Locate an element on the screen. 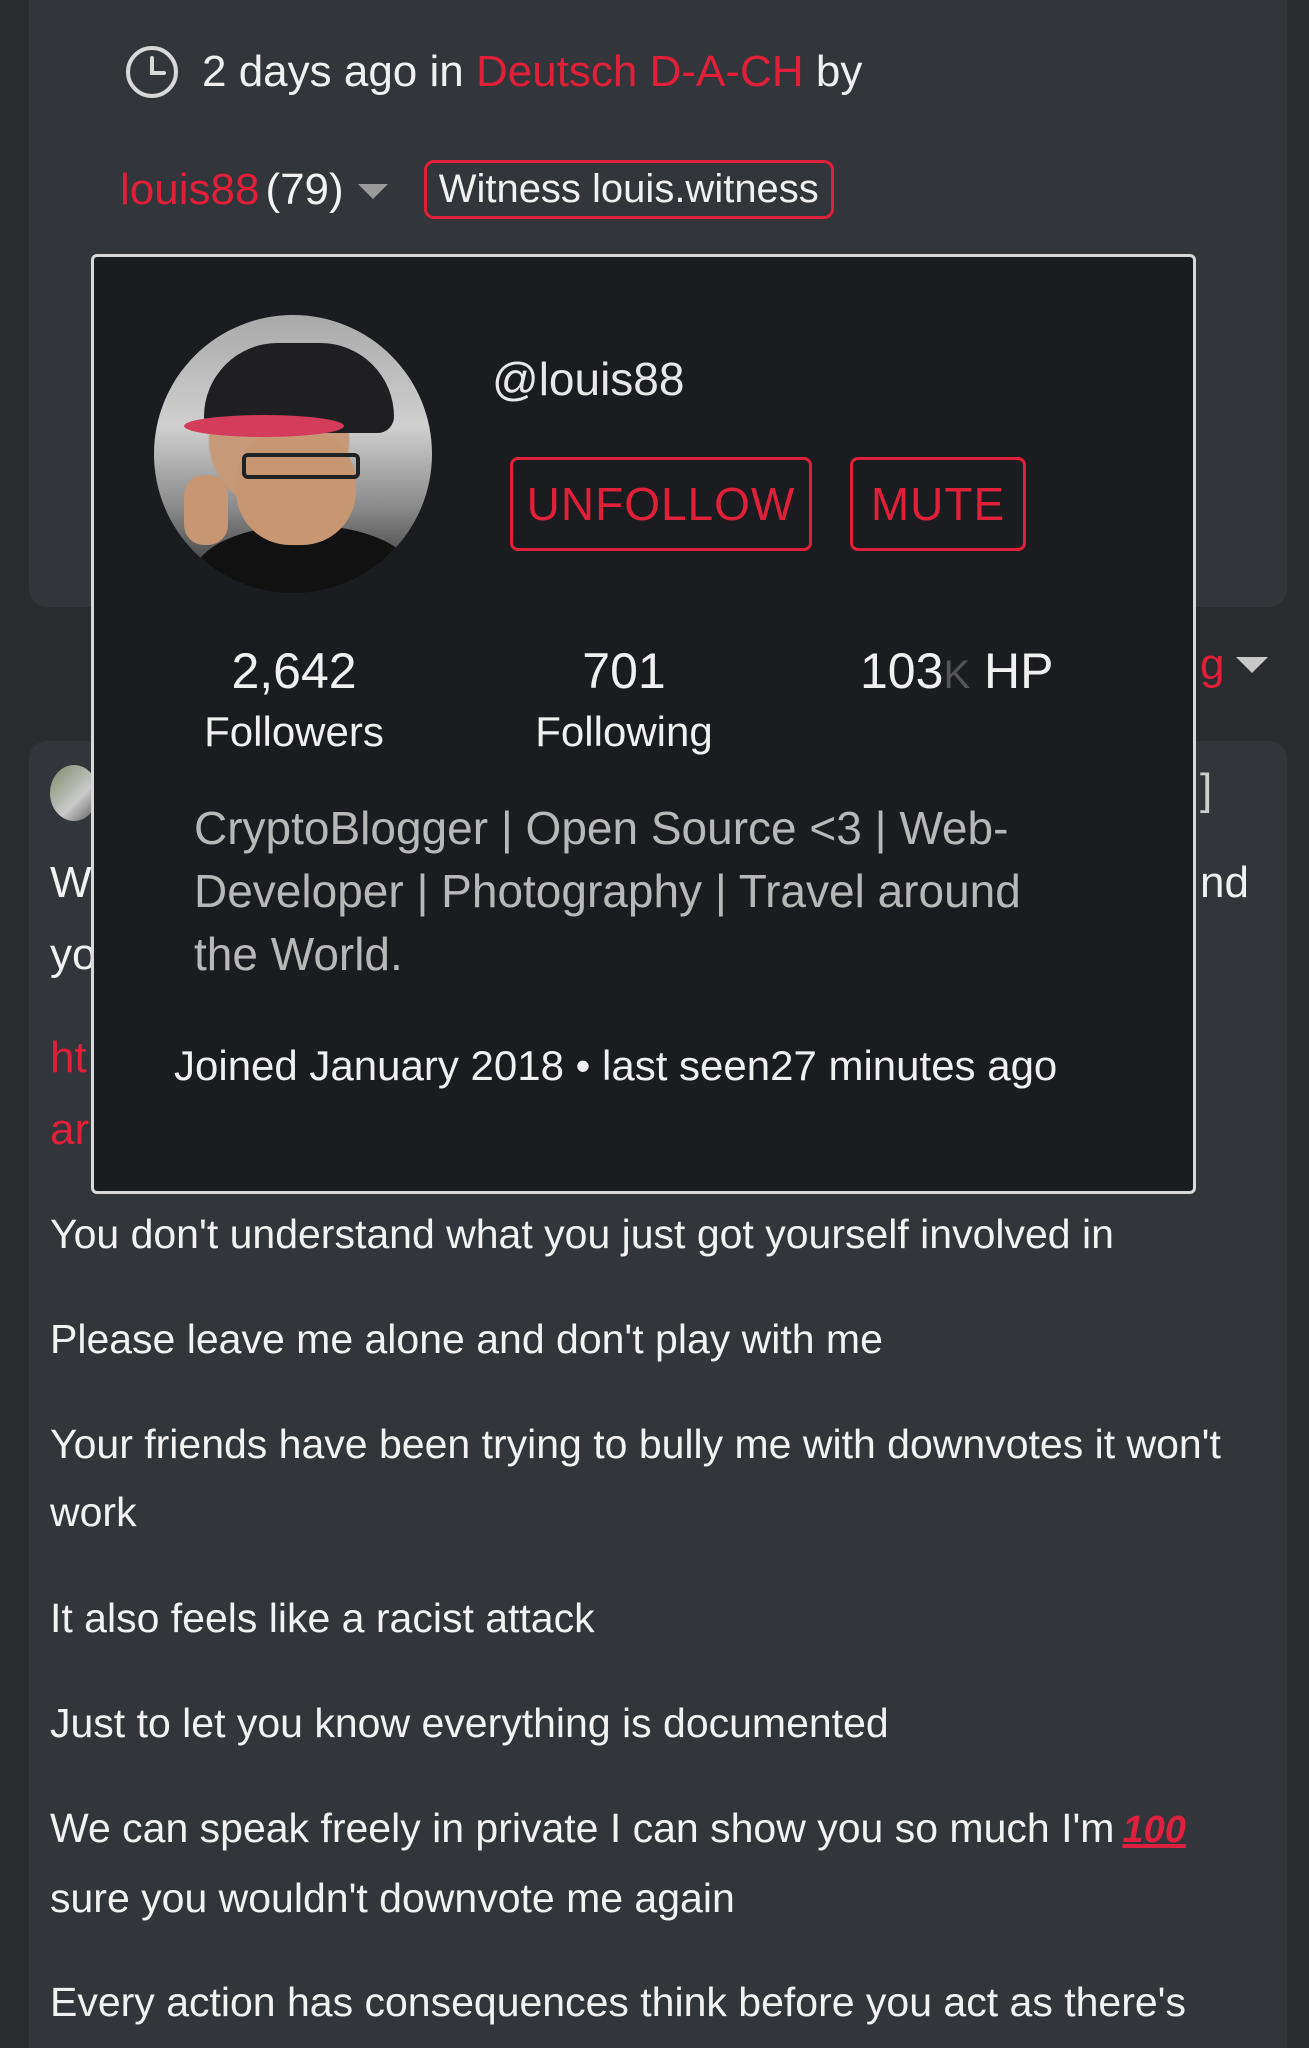 The width and height of the screenshot is (1309, 2048). background-link-fragment: ht is located at coordinates (68, 1058).